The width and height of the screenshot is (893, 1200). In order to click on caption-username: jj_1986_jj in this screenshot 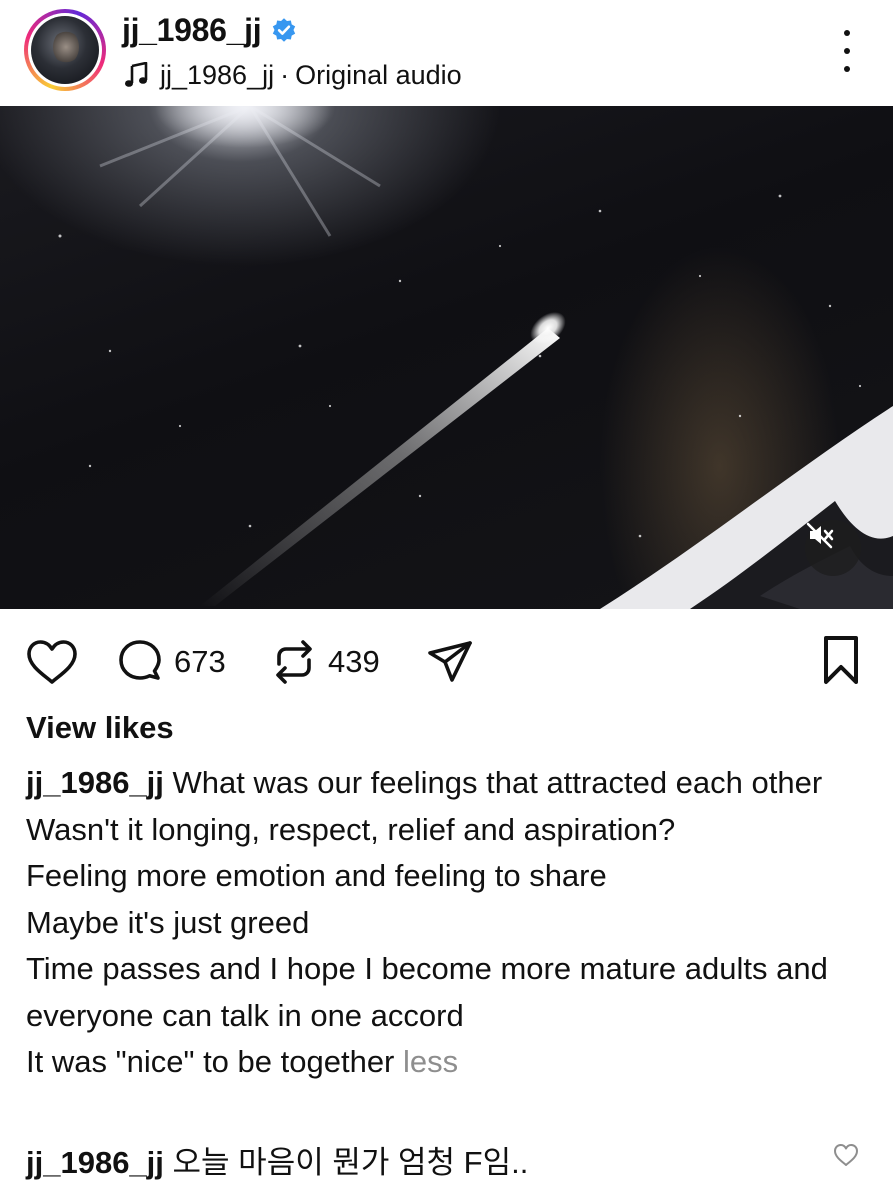, I will do `click(95, 782)`.